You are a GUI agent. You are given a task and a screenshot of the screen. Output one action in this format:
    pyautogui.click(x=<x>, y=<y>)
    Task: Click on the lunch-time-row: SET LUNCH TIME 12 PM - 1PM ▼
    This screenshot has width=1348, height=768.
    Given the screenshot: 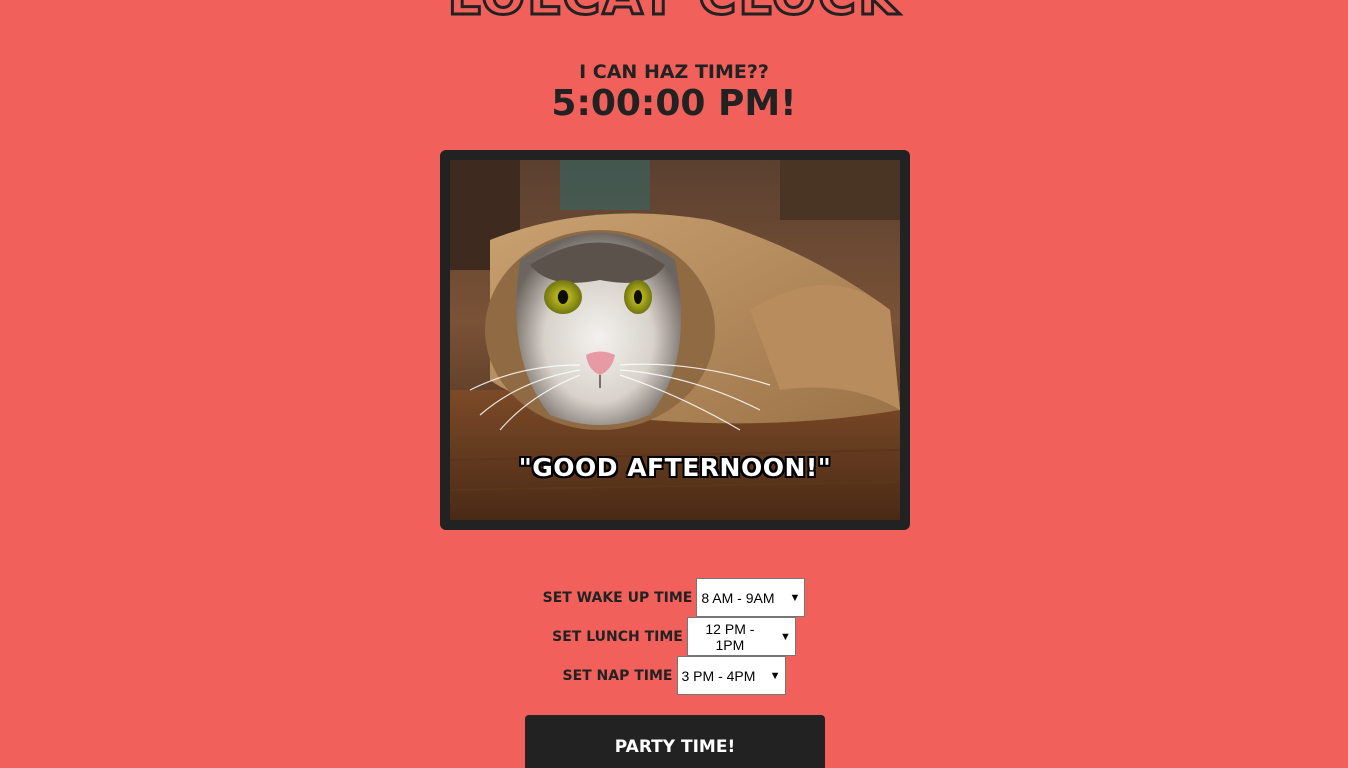 What is the action you would take?
    pyautogui.click(x=674, y=636)
    